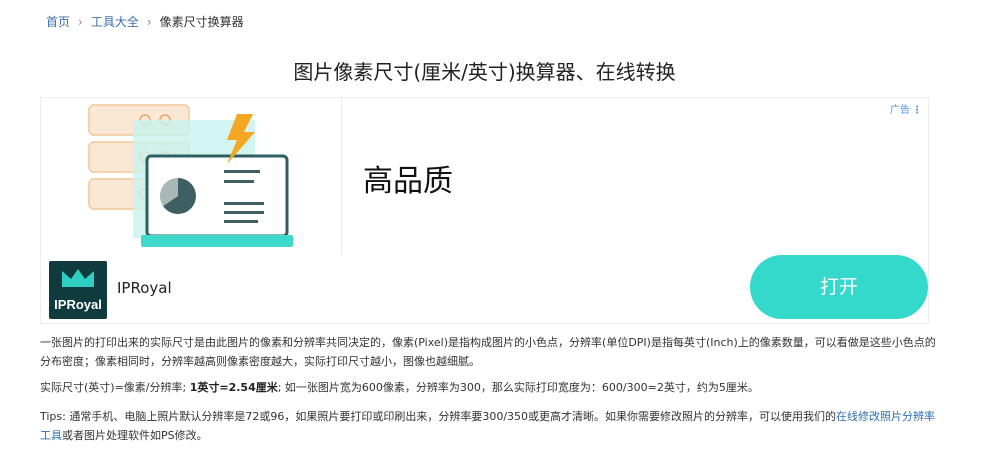 The height and width of the screenshot is (455, 989). I want to click on server-laptop-illustration-icon, so click(190, 175).